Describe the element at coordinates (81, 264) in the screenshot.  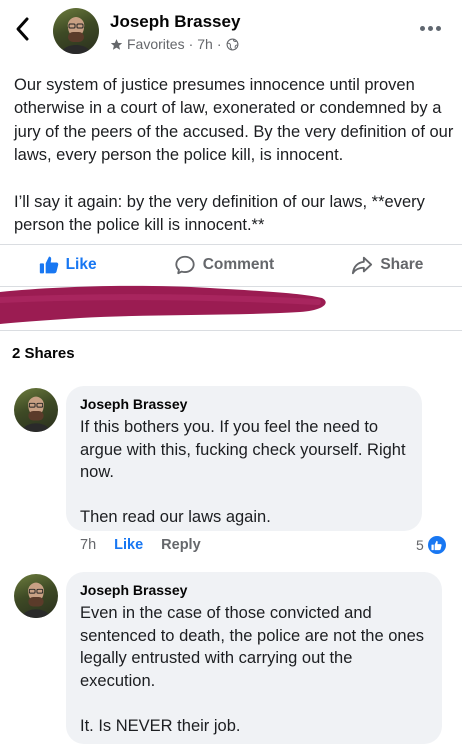
I see `like-label: Like` at that location.